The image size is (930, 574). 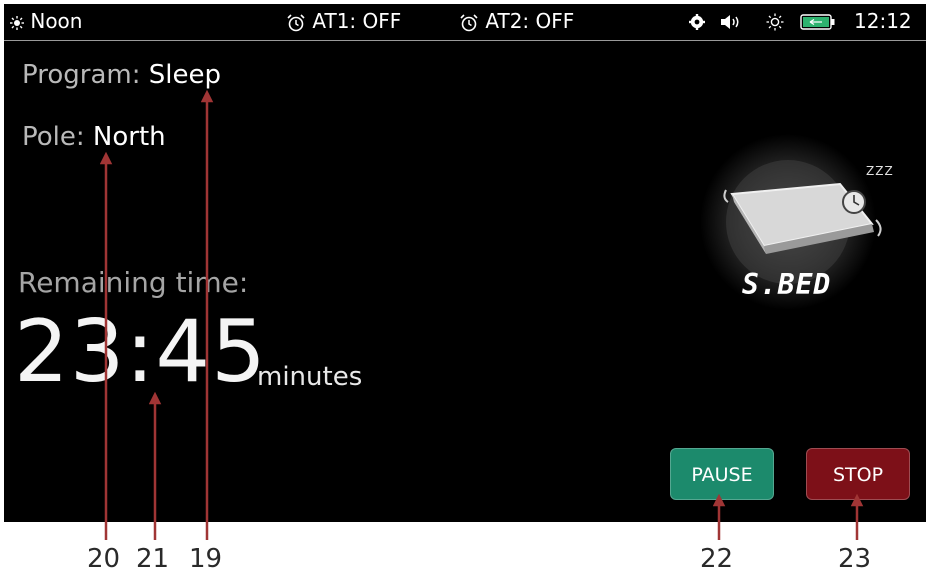 I want to click on annotation-number-20: 20, so click(x=104, y=559).